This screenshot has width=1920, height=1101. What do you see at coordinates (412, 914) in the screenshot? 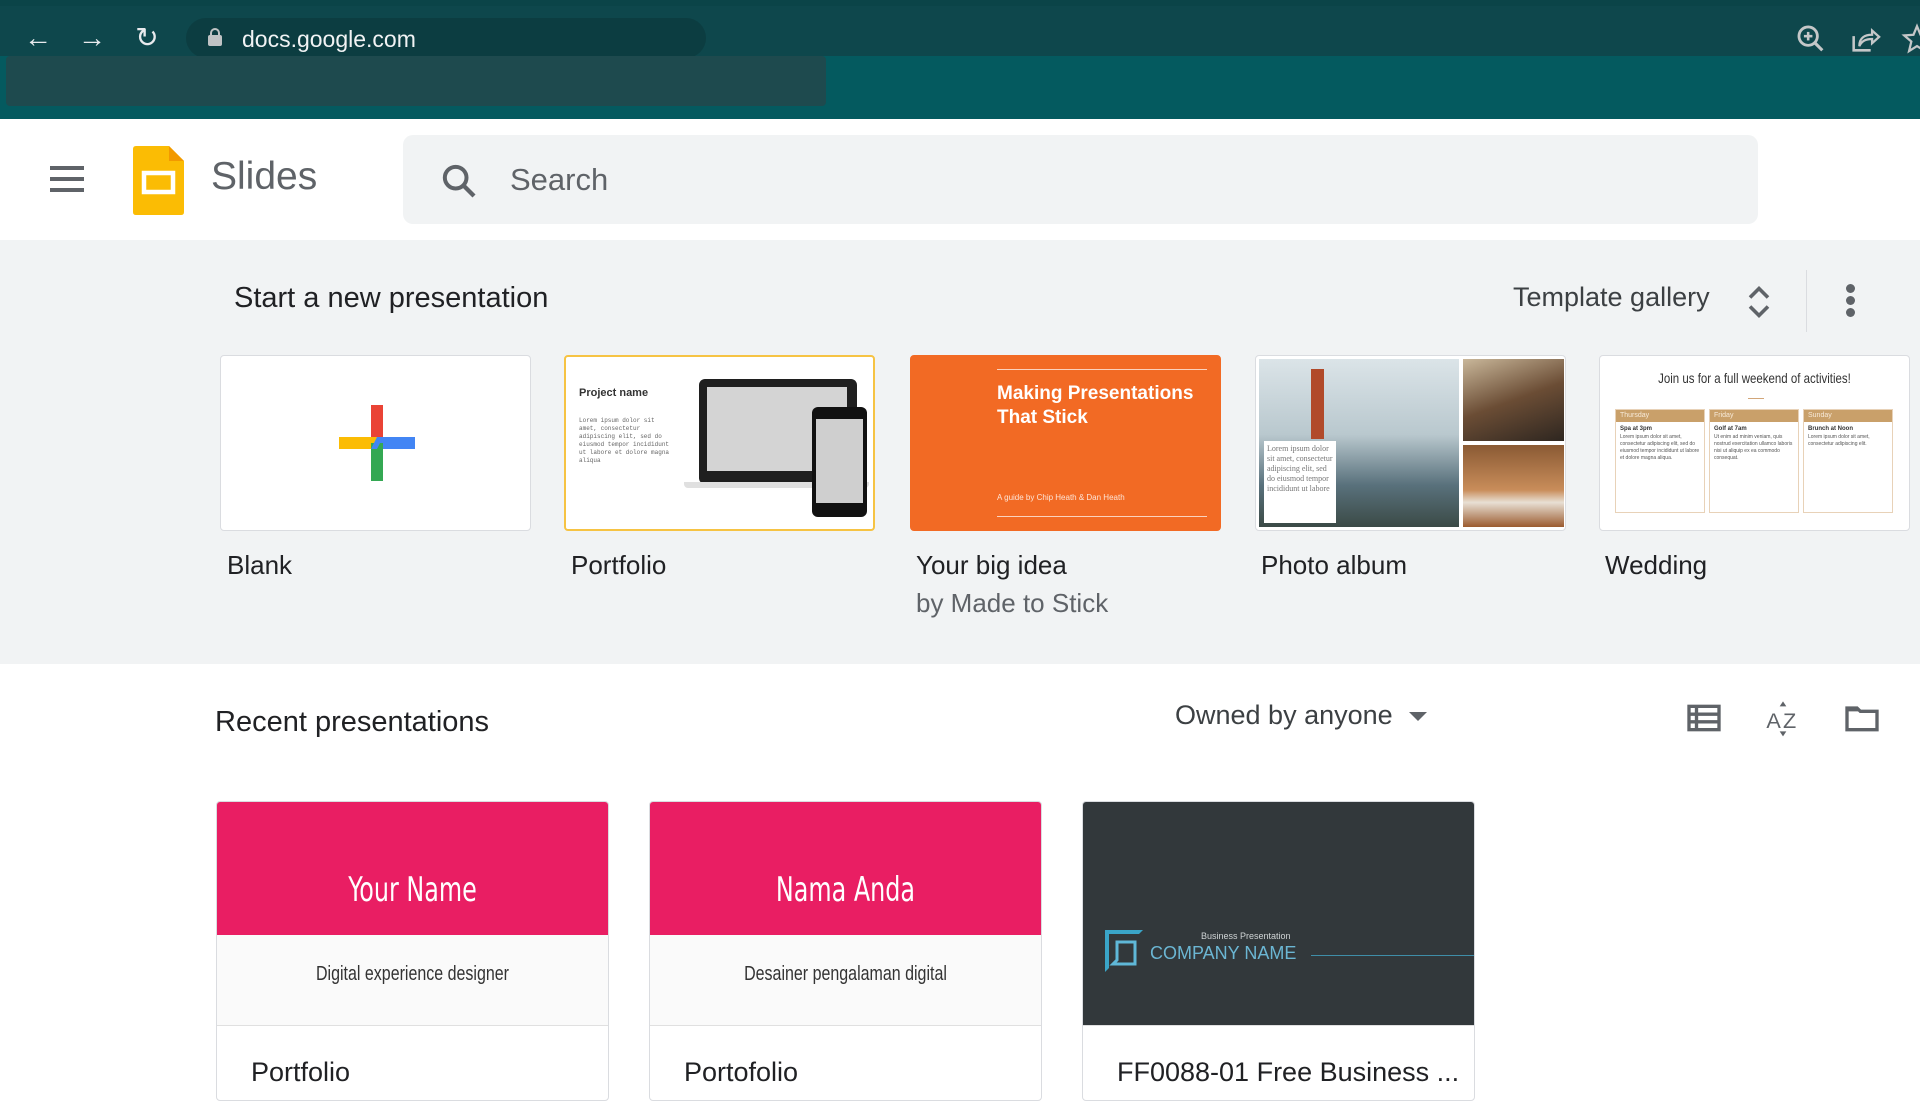
I see `doc-thumbnail: Your Name Digital experience designer` at bounding box center [412, 914].